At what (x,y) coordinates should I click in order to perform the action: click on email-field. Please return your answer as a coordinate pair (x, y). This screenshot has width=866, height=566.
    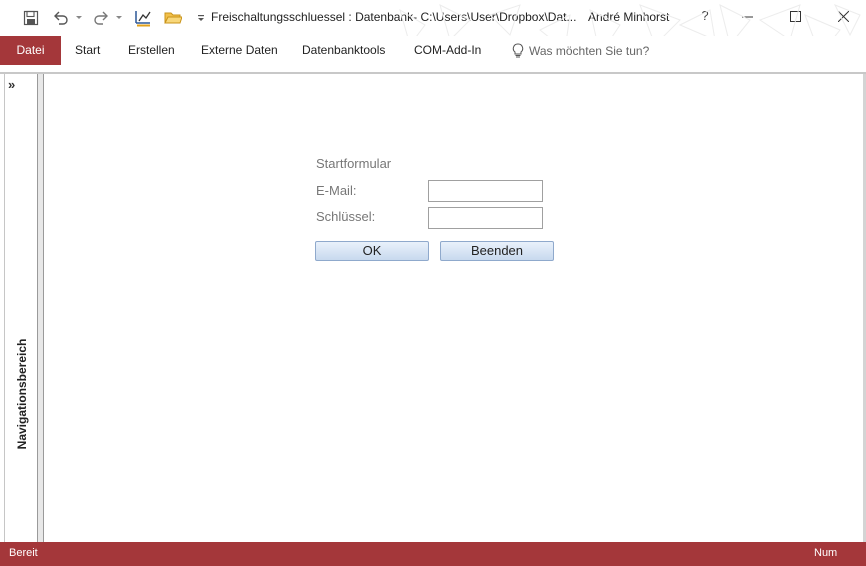
    Looking at the image, I should click on (485, 191).